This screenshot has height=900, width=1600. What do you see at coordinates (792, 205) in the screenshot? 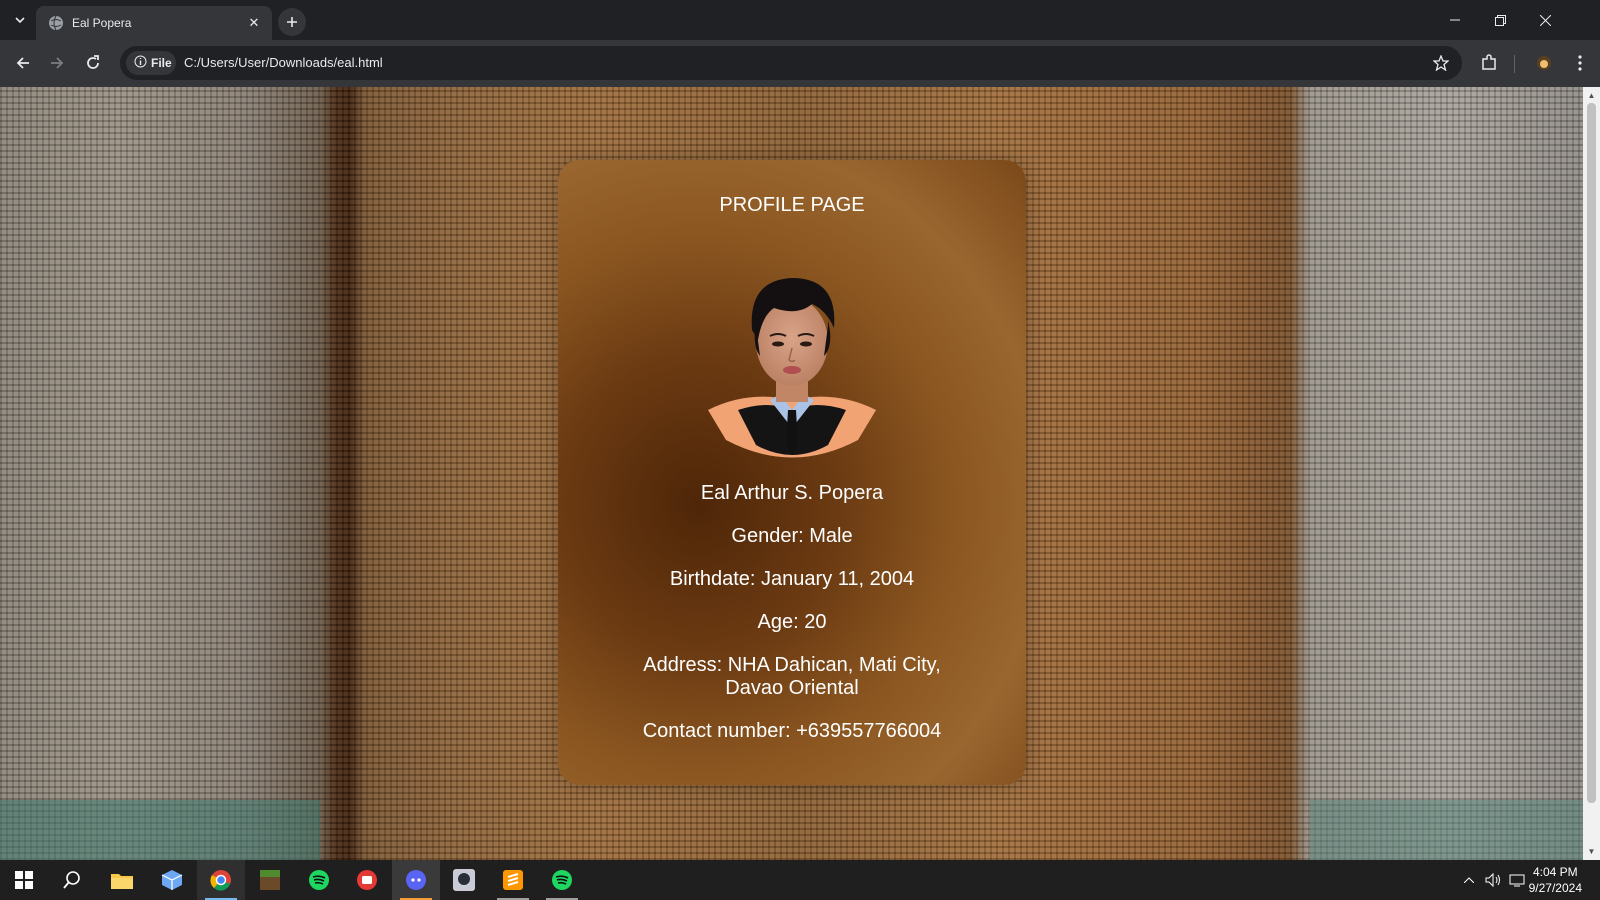
I see `page-title: PROFILE PAGE` at bounding box center [792, 205].